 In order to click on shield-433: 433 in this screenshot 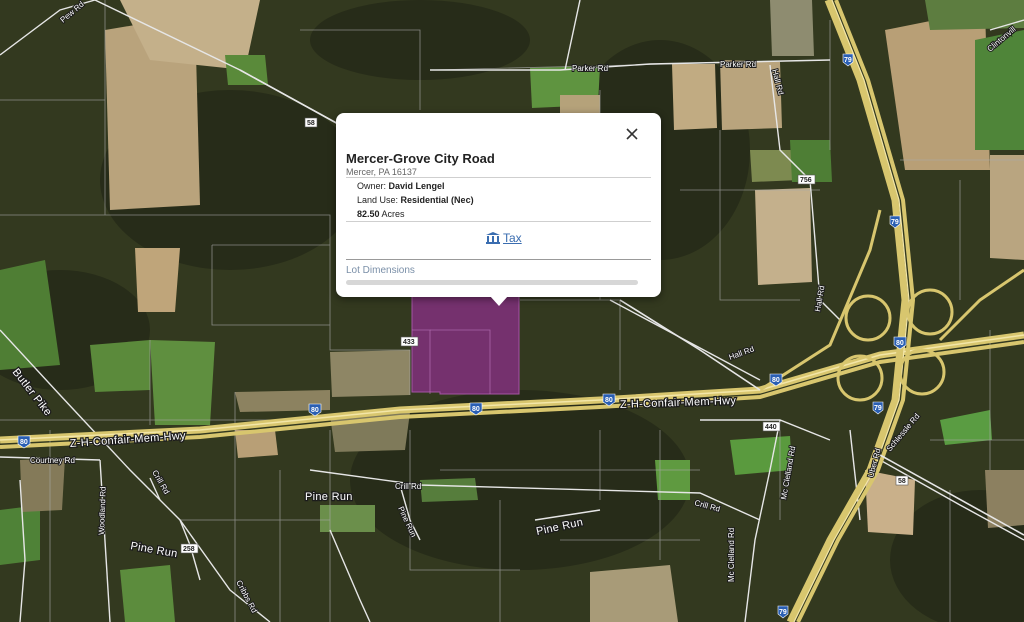, I will do `click(409, 341)`.